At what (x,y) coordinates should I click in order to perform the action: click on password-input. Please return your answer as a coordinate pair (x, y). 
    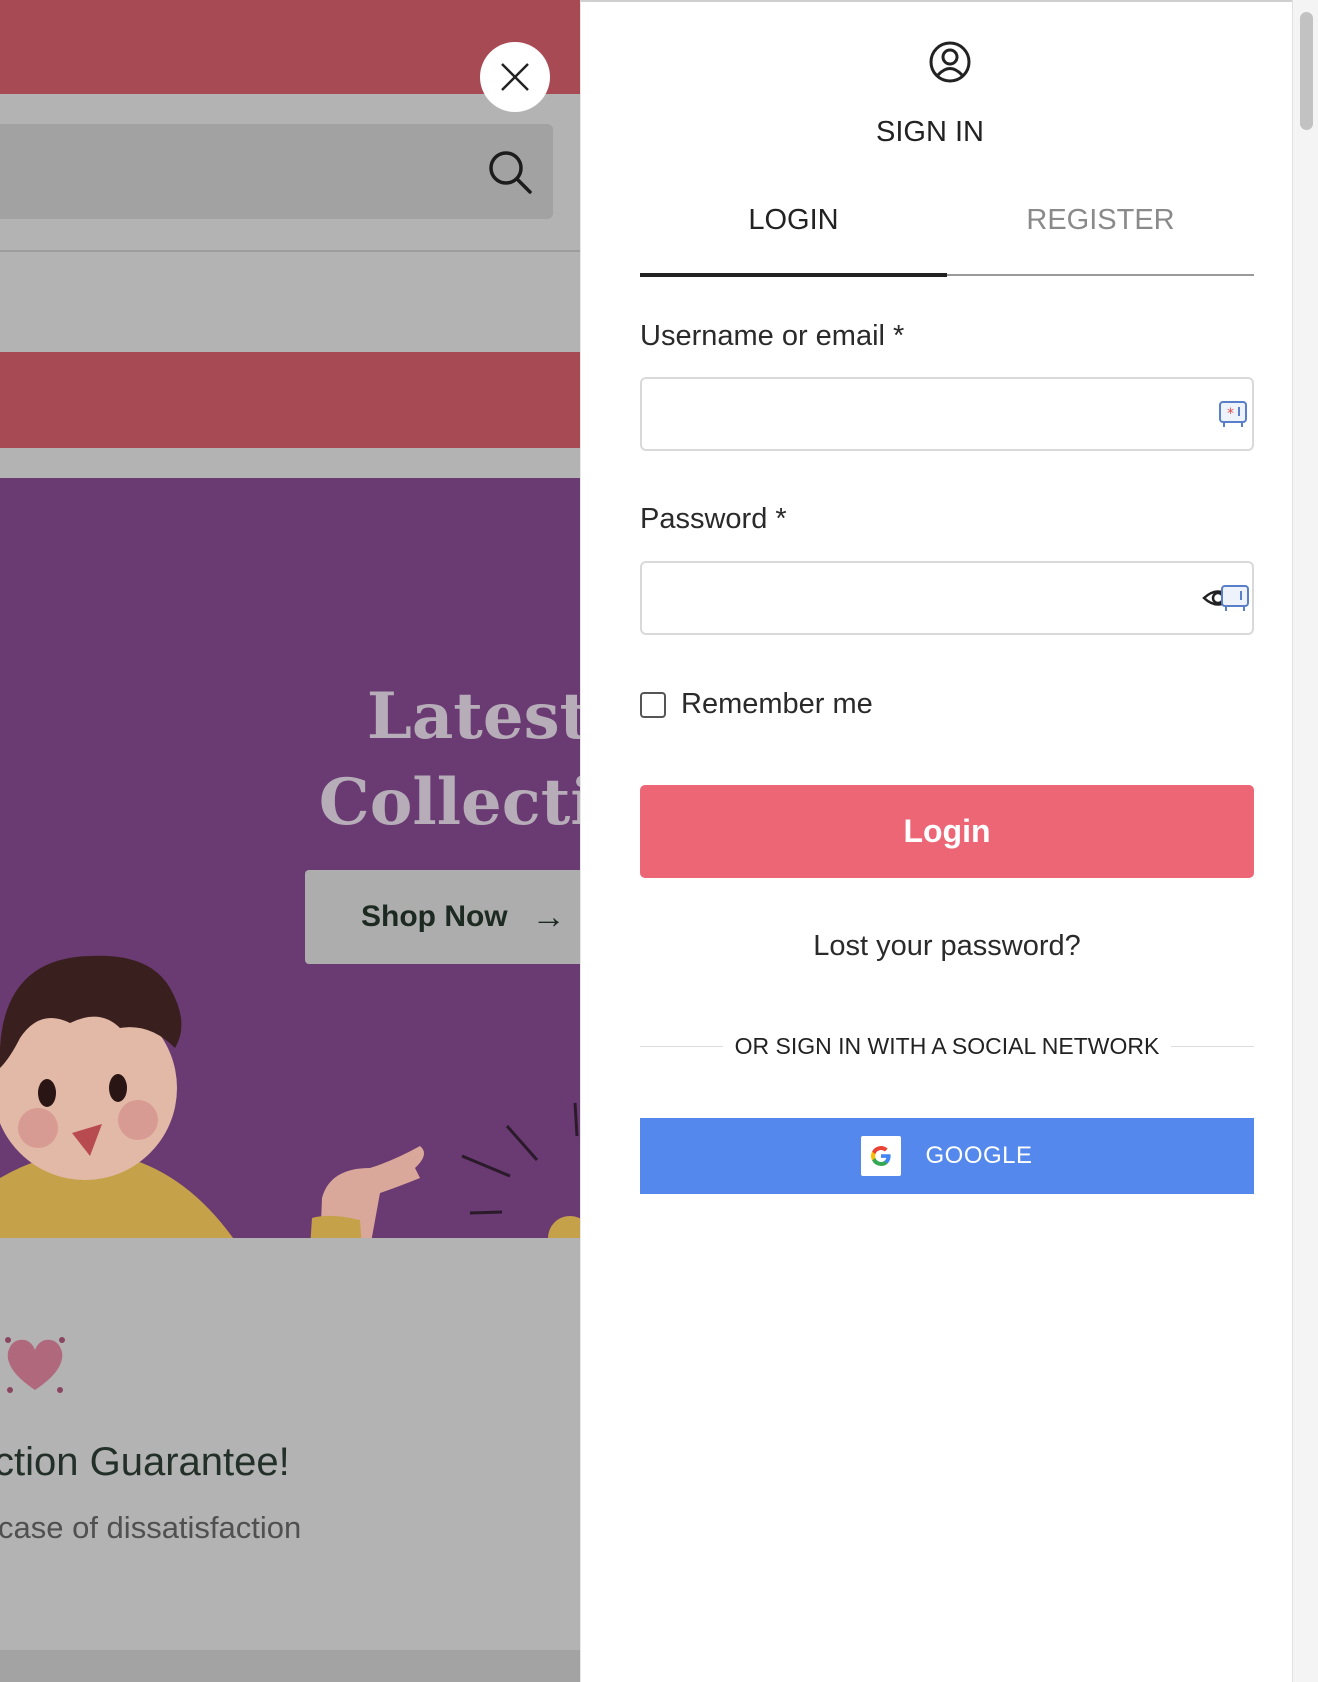
    Looking at the image, I should click on (947, 598).